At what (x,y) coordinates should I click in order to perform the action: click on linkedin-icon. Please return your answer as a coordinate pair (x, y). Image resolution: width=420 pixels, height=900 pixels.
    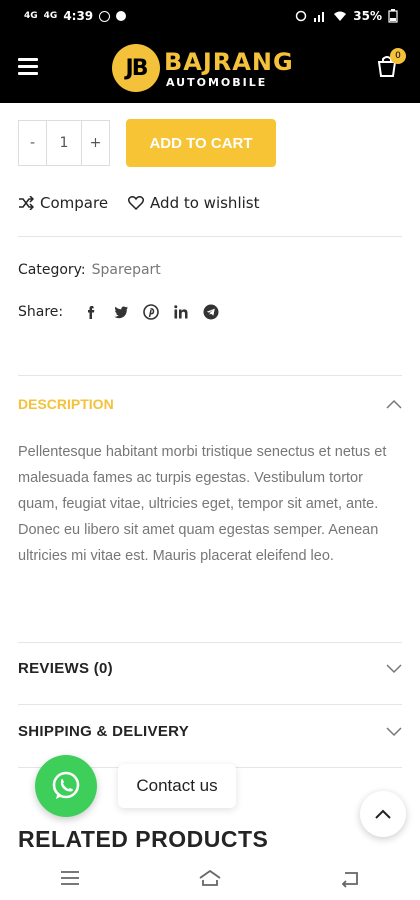
    Looking at the image, I should click on (181, 312).